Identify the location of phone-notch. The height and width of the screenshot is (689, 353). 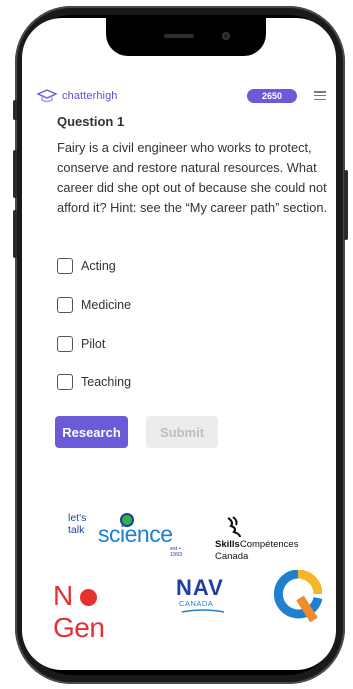
(186, 37).